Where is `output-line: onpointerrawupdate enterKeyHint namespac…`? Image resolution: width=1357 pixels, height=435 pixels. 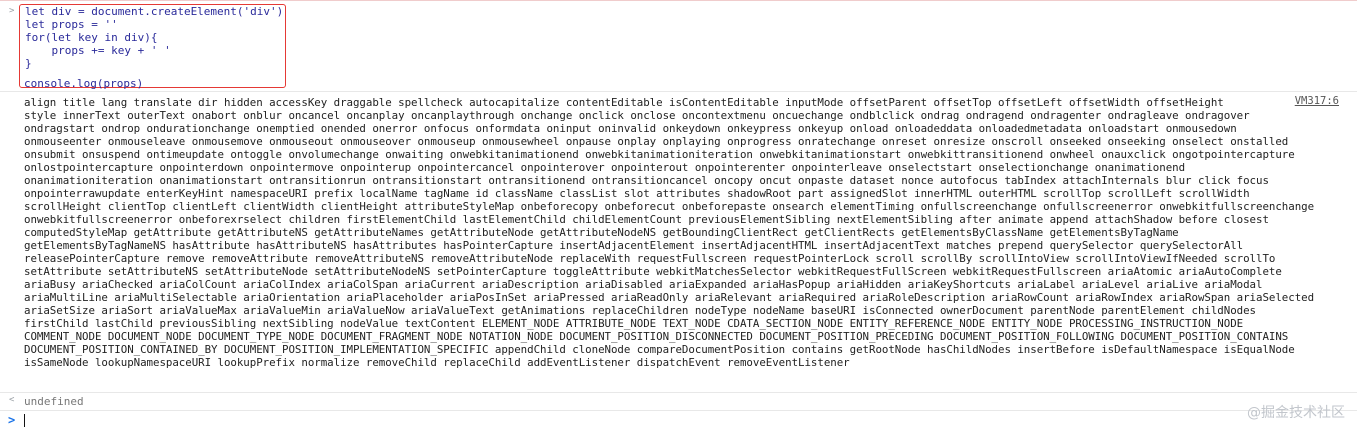 output-line: onpointerrawupdate enterKeyHint namespac… is located at coordinates (637, 193).